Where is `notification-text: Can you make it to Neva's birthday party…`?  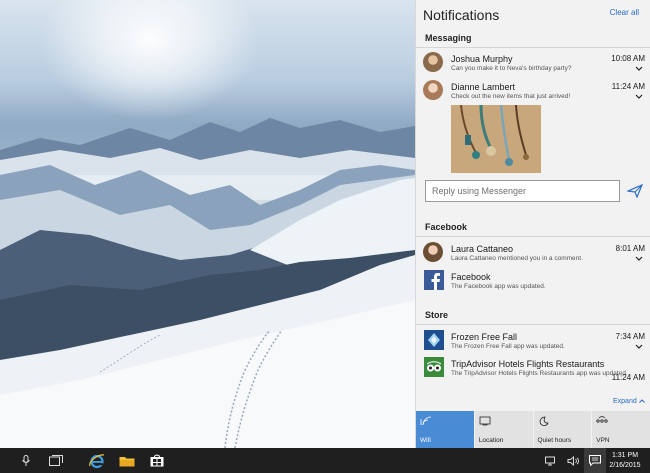
notification-text: Can you make it to Neva's birthday party… is located at coordinates (511, 68).